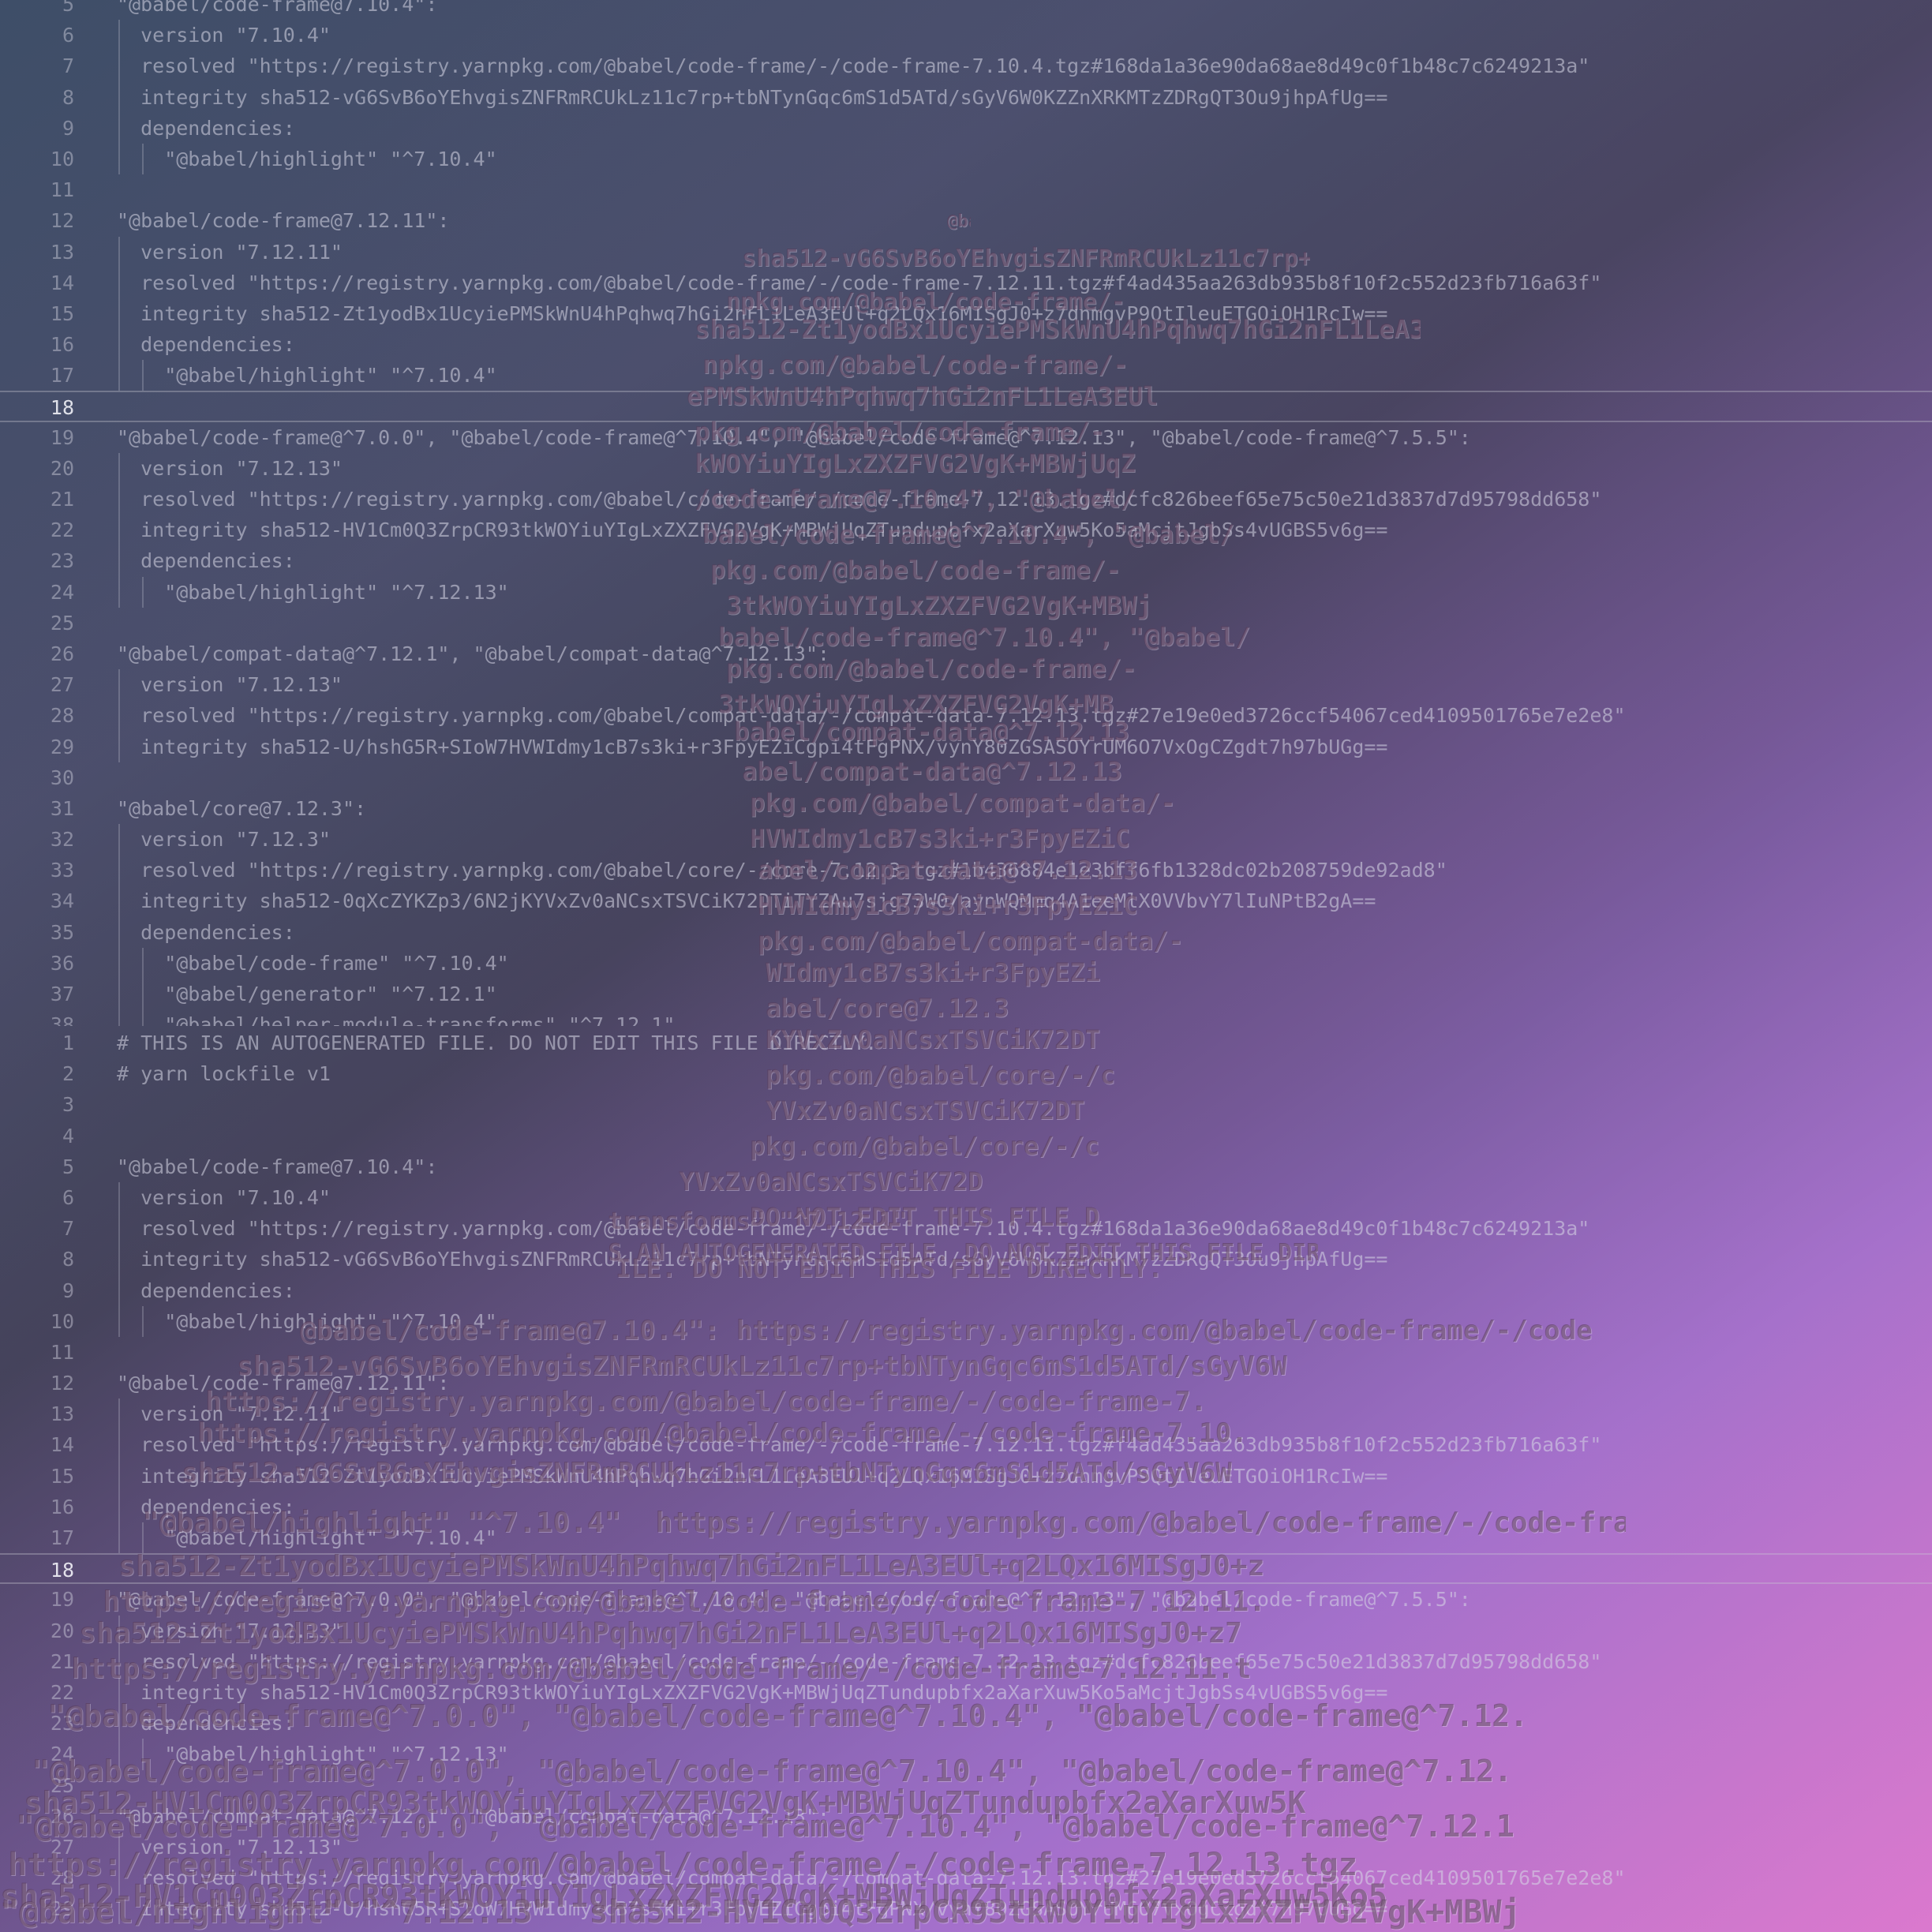 This screenshot has height=1932, width=1932. Describe the element at coordinates (277, 8) in the screenshot. I see `code-text: "@babel/code-frame@7.10.4":` at that location.